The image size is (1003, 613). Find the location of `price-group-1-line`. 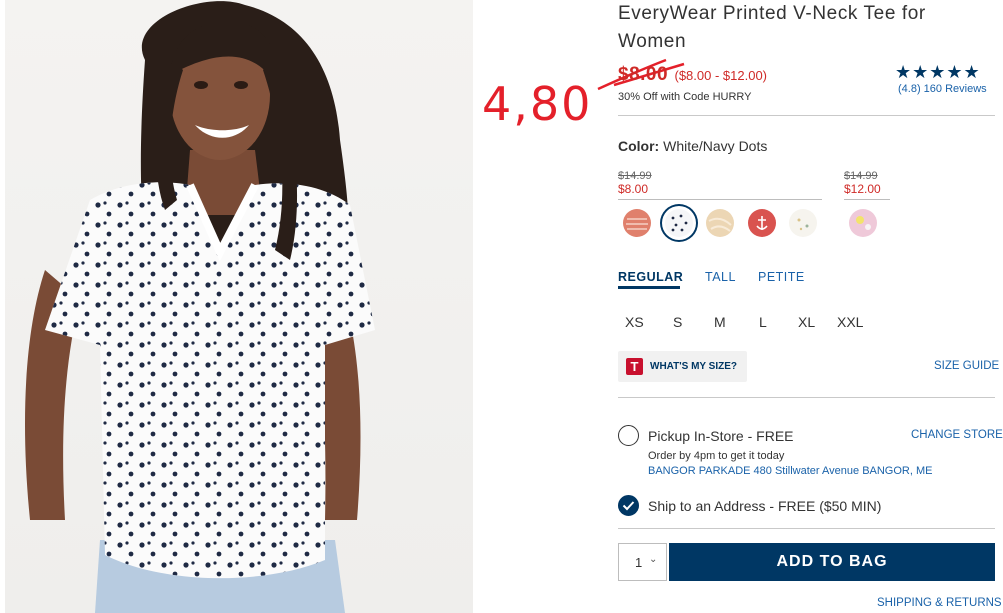

price-group-1-line is located at coordinates (720, 199).